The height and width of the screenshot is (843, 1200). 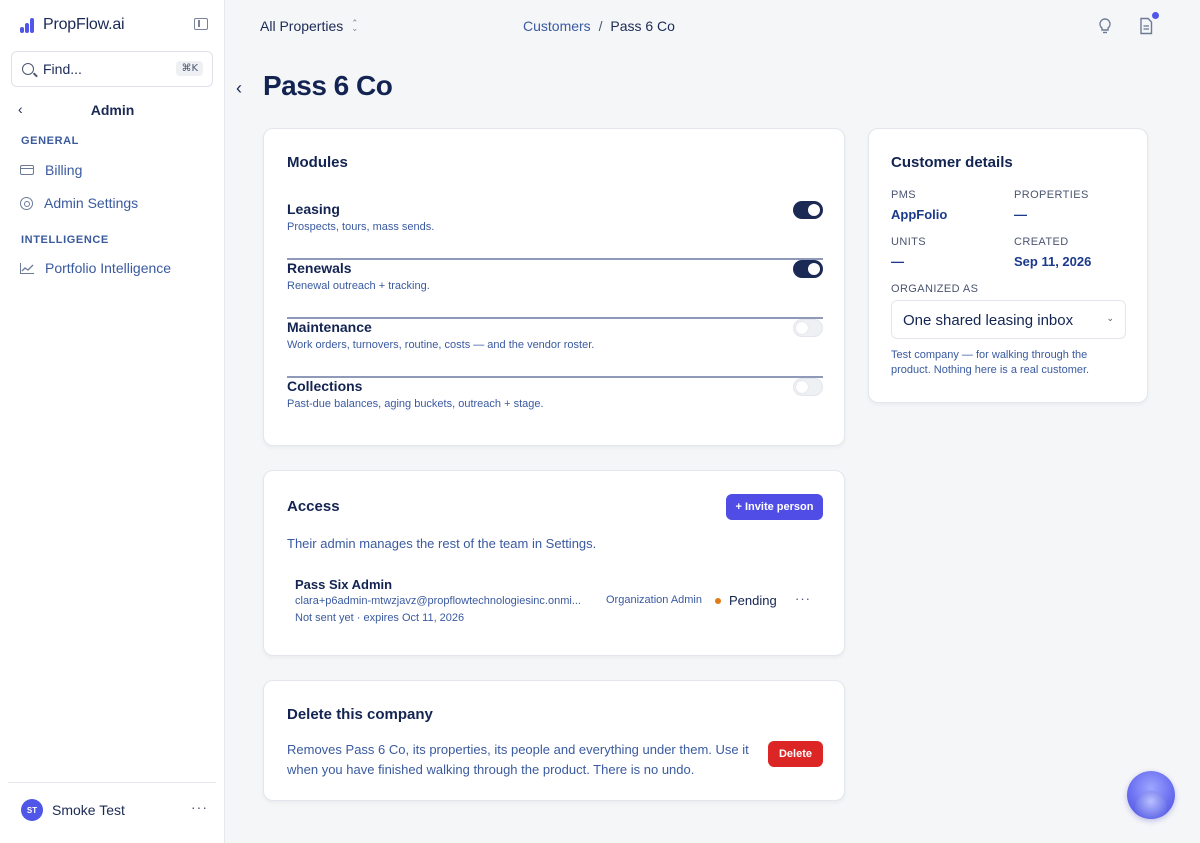 I want to click on logo-mark-icon, so click(x=29, y=25).